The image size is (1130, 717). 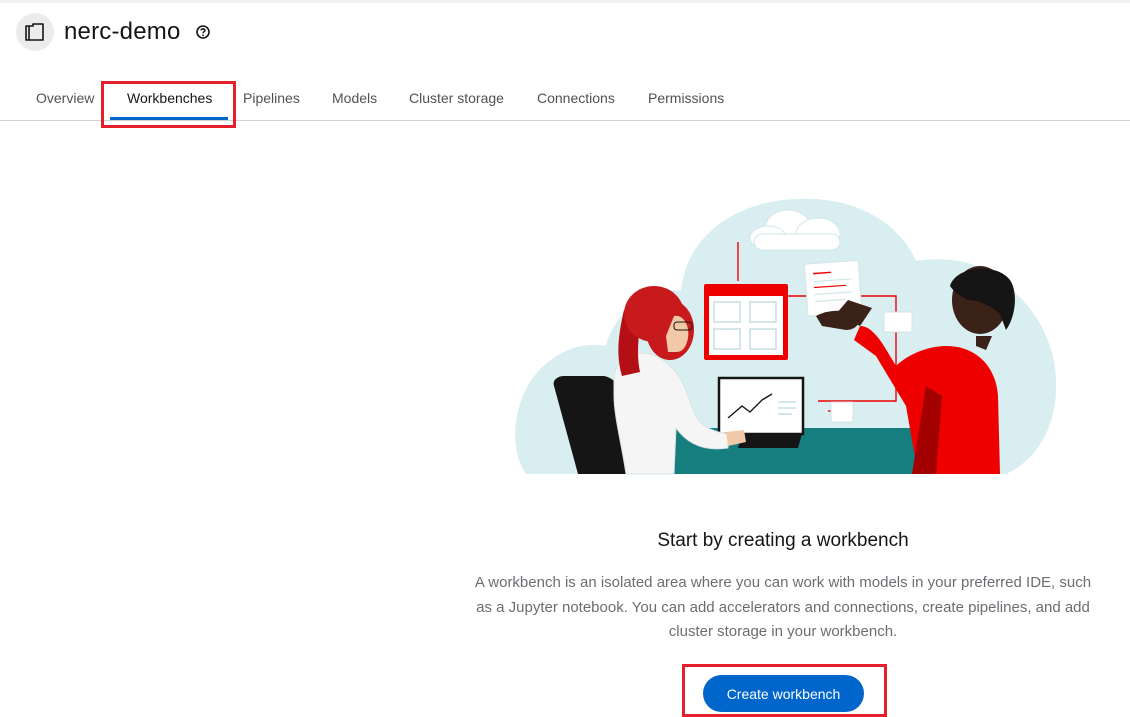 What do you see at coordinates (456, 98) in the screenshot?
I see `tab-cluster-storage: Cluster storage` at bounding box center [456, 98].